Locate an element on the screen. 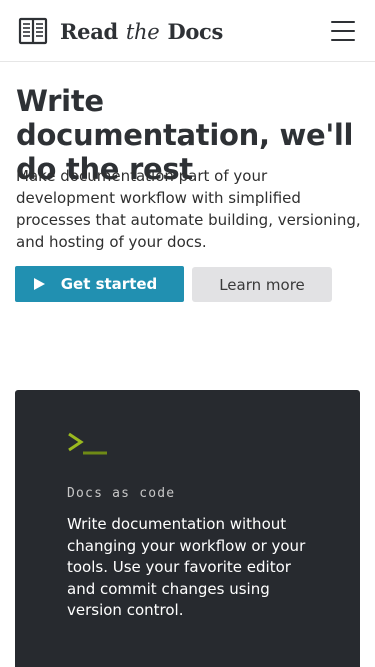 This screenshot has width=375, height=667. terminal-prompt-icon is located at coordinates (87, 443).